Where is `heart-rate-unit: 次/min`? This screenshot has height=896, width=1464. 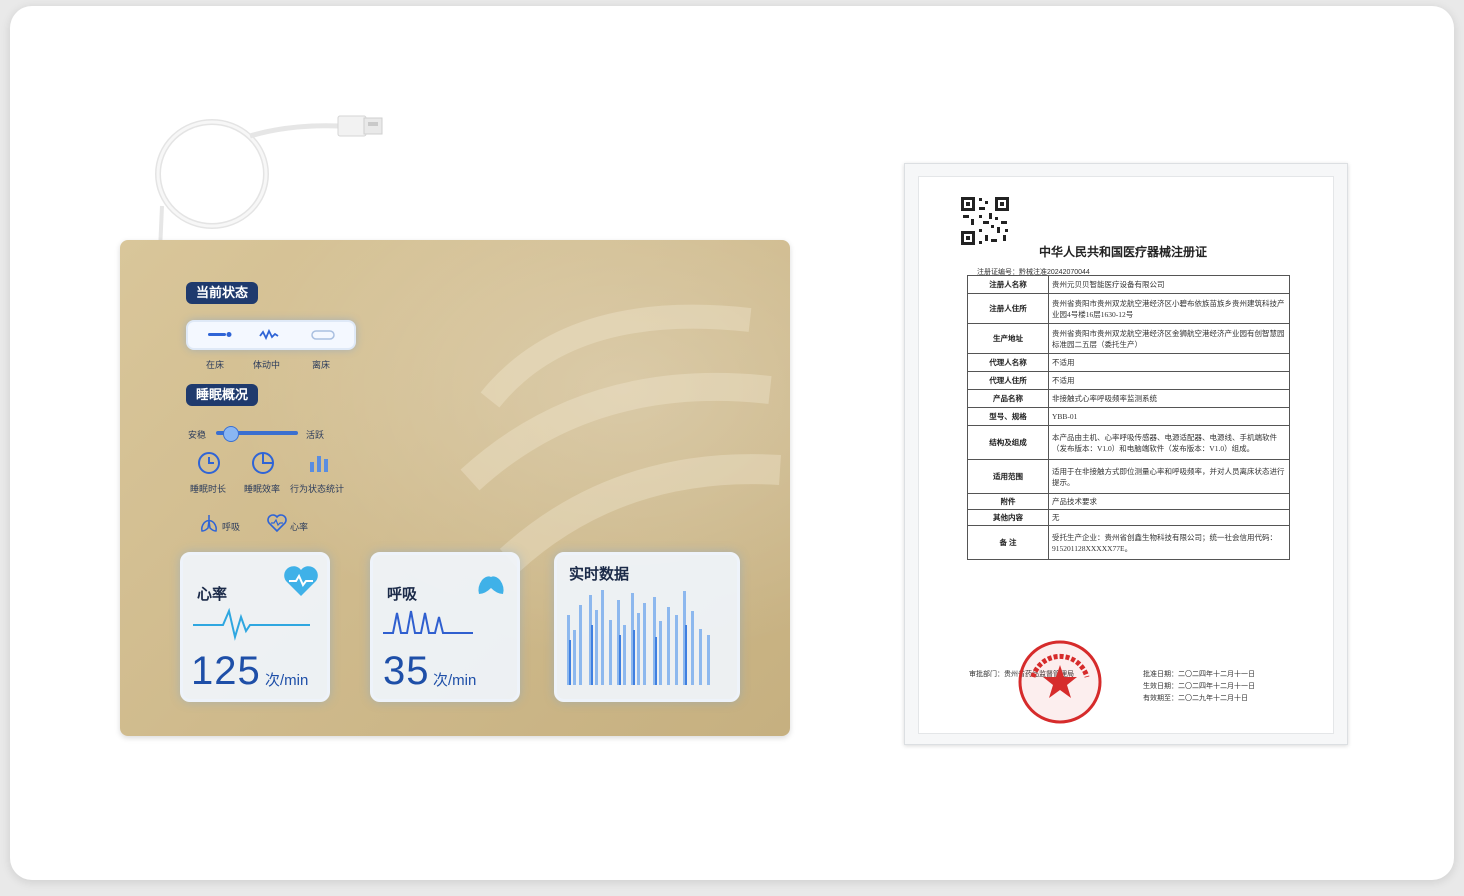 heart-rate-unit: 次/min is located at coordinates (287, 680).